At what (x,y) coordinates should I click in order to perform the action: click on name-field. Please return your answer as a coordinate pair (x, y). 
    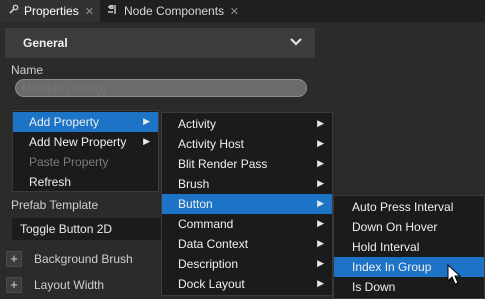
    Looking at the image, I should click on (161, 88).